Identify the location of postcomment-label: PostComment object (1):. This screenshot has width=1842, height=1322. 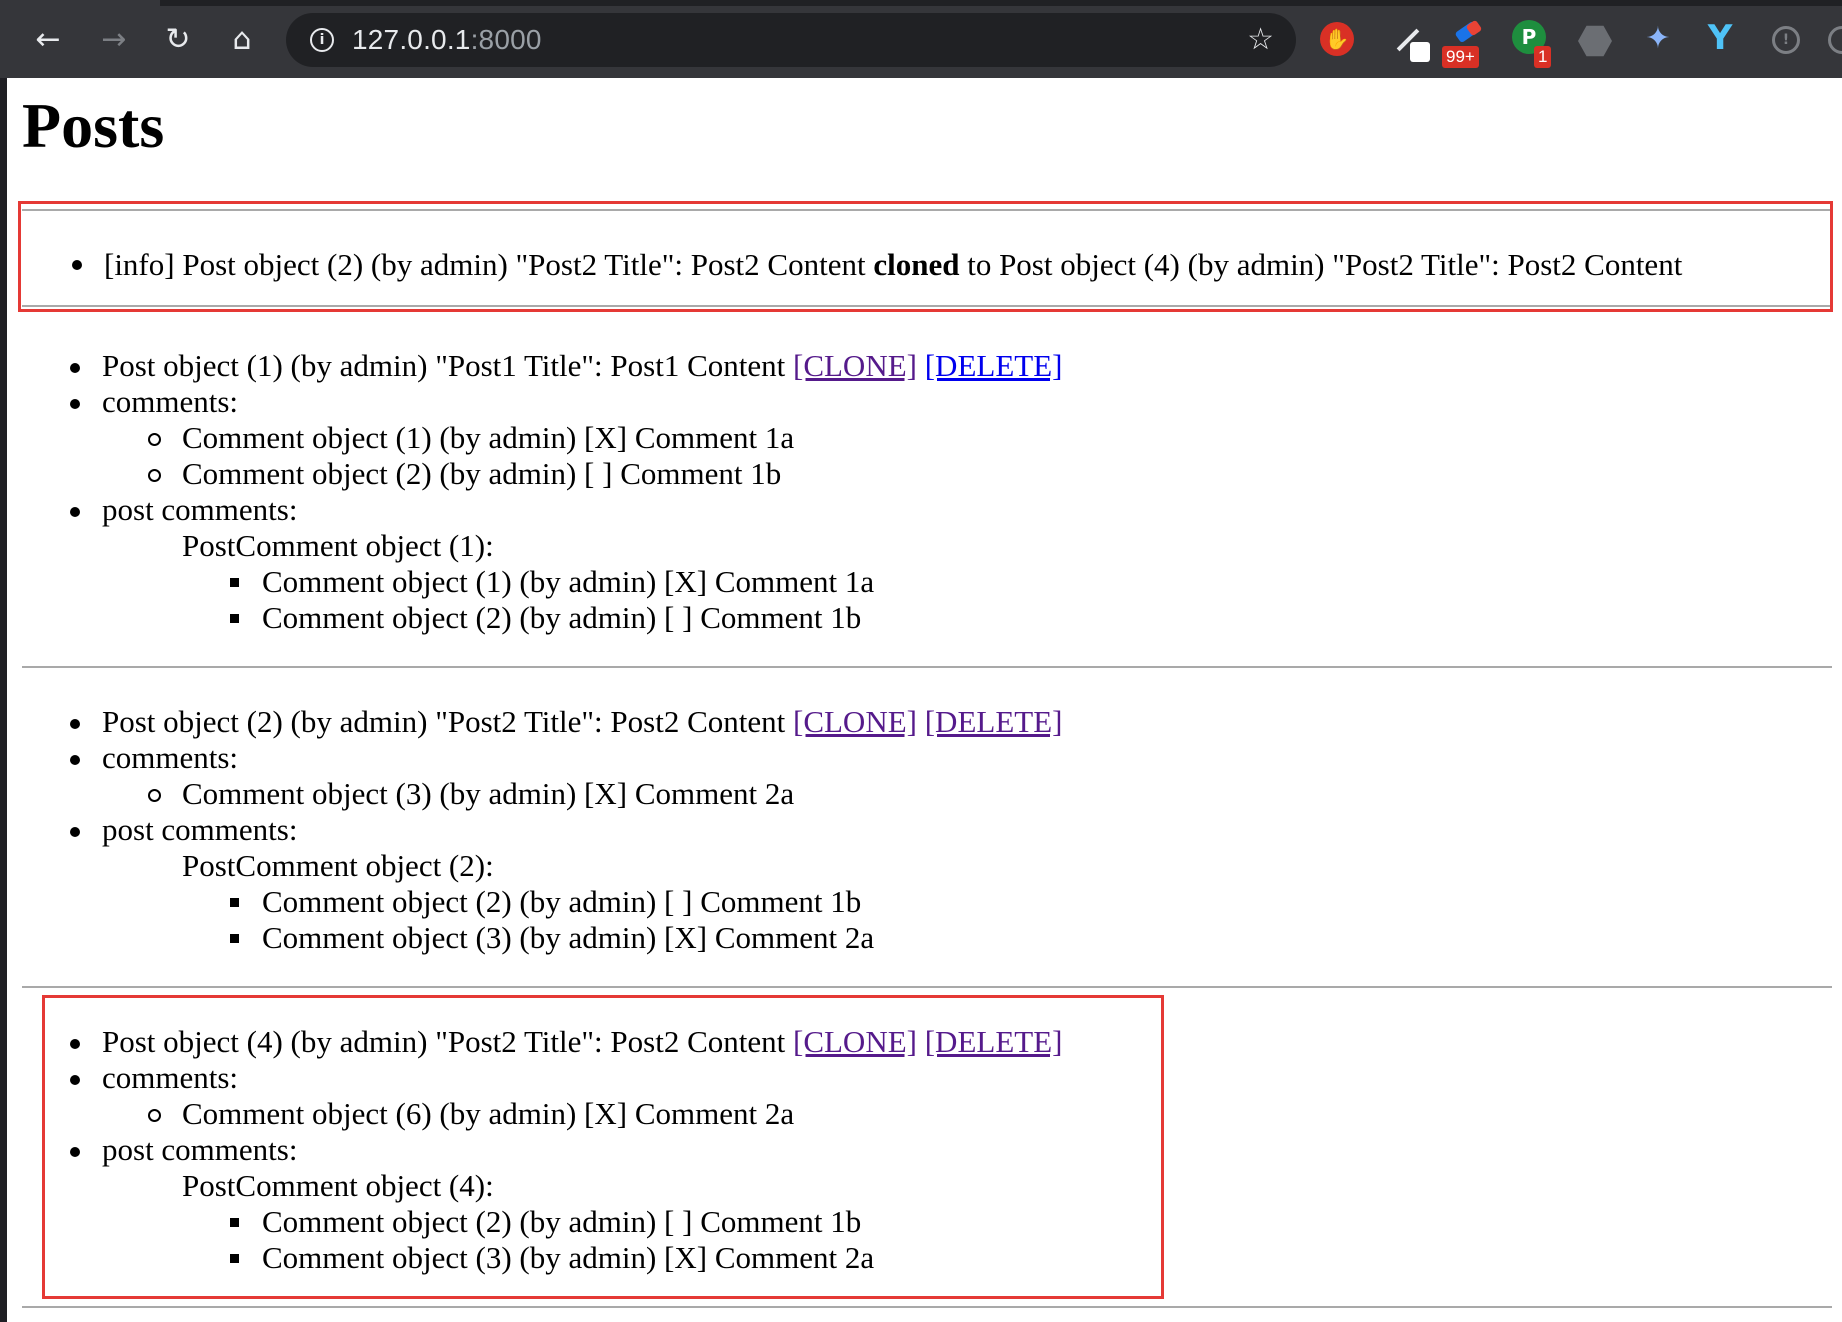
(338, 545).